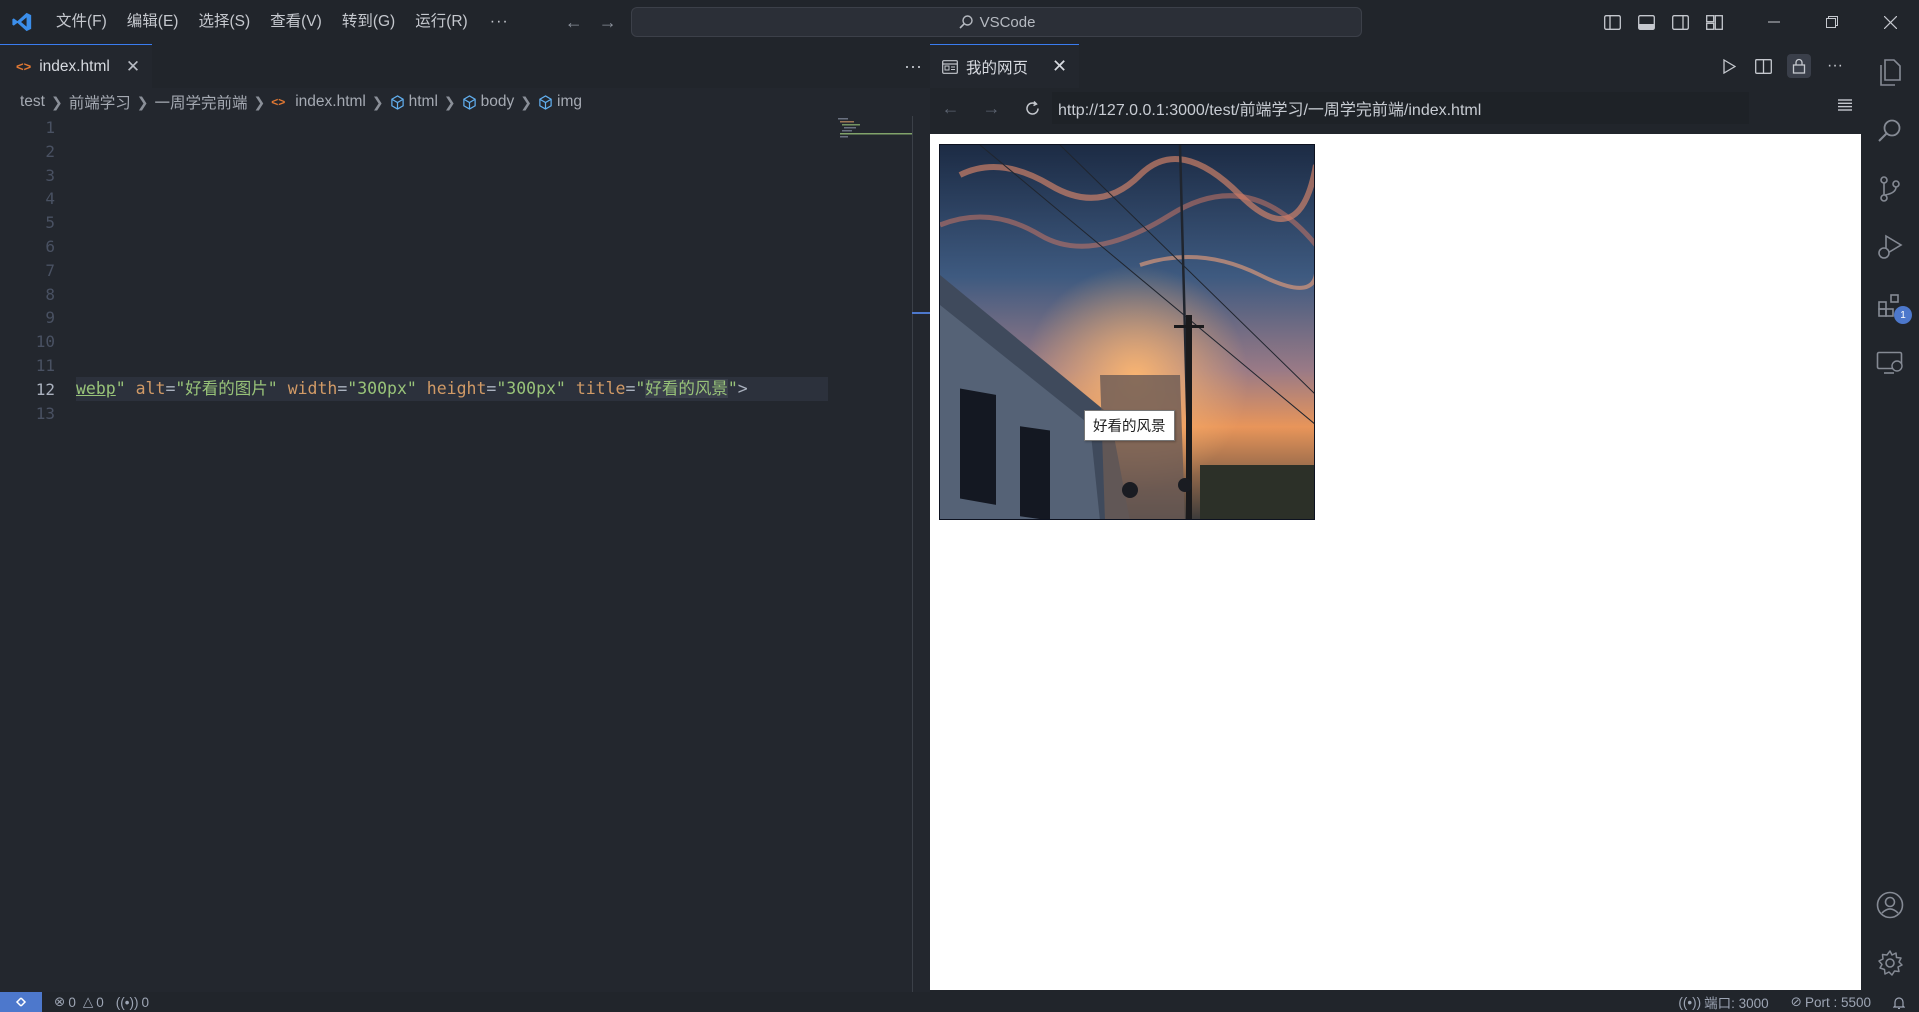 This screenshot has width=1919, height=1012. What do you see at coordinates (100, 1002) in the screenshot?
I see `warning-count: 0` at bounding box center [100, 1002].